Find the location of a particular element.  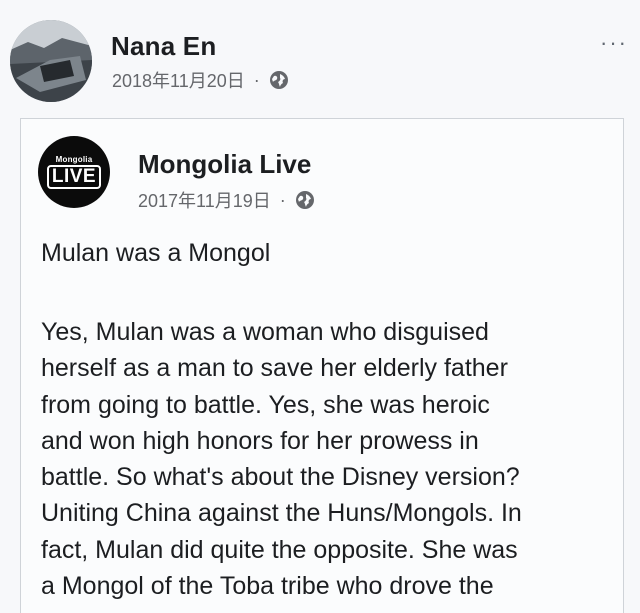

shared-post-meta: 2017年11月19日 · is located at coordinates (226, 200).